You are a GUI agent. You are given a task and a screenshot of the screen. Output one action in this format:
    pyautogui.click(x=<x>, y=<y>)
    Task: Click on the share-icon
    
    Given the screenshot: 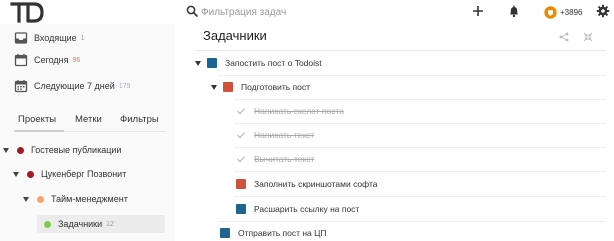 What is the action you would take?
    pyautogui.click(x=564, y=37)
    